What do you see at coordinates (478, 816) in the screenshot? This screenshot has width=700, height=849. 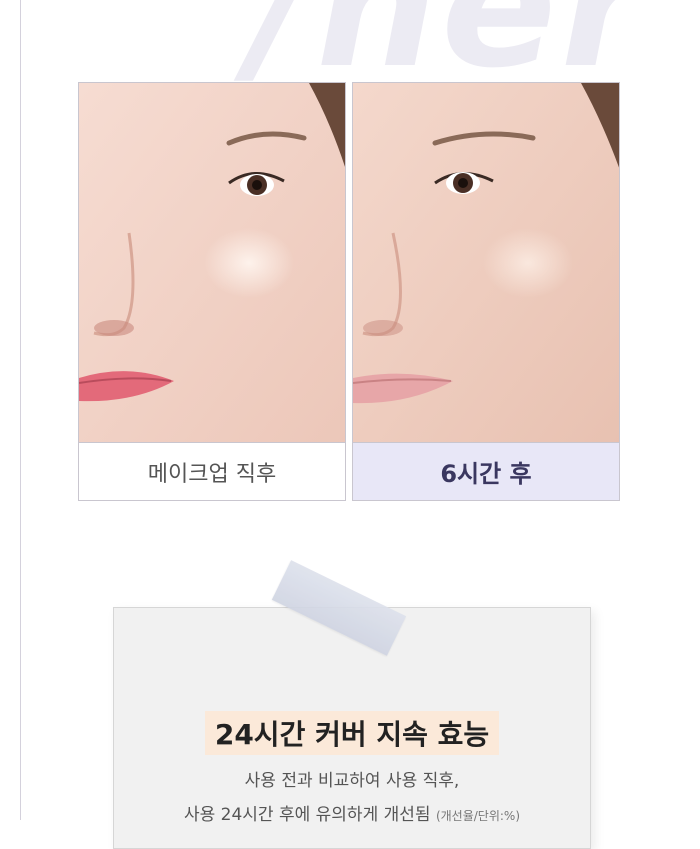 I see `claim-text-line-2-note: (개선율/단위:%)` at bounding box center [478, 816].